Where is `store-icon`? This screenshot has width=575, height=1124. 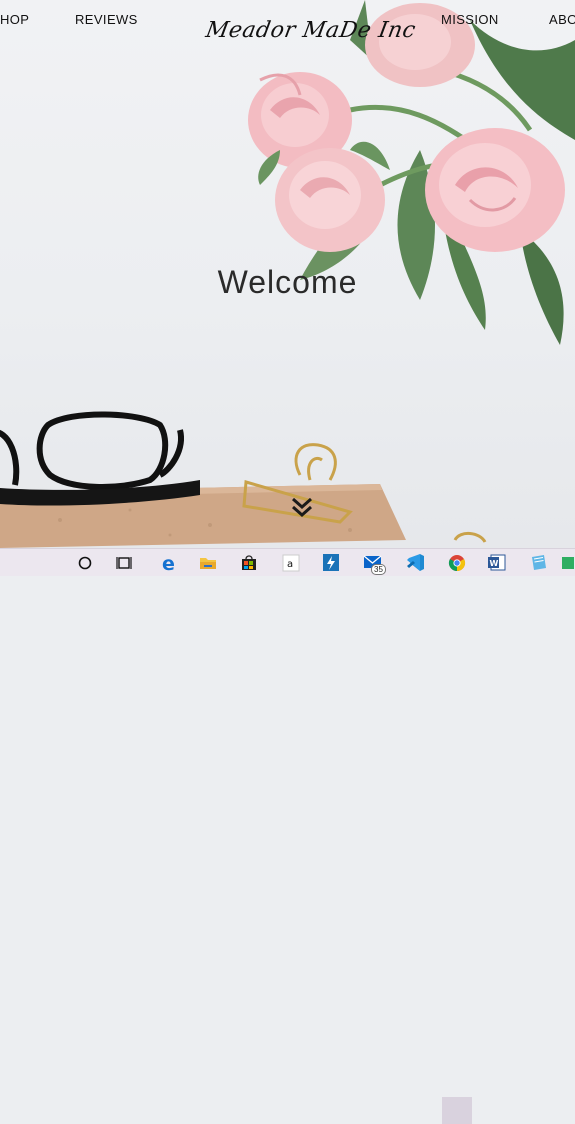 store-icon is located at coordinates (249, 562).